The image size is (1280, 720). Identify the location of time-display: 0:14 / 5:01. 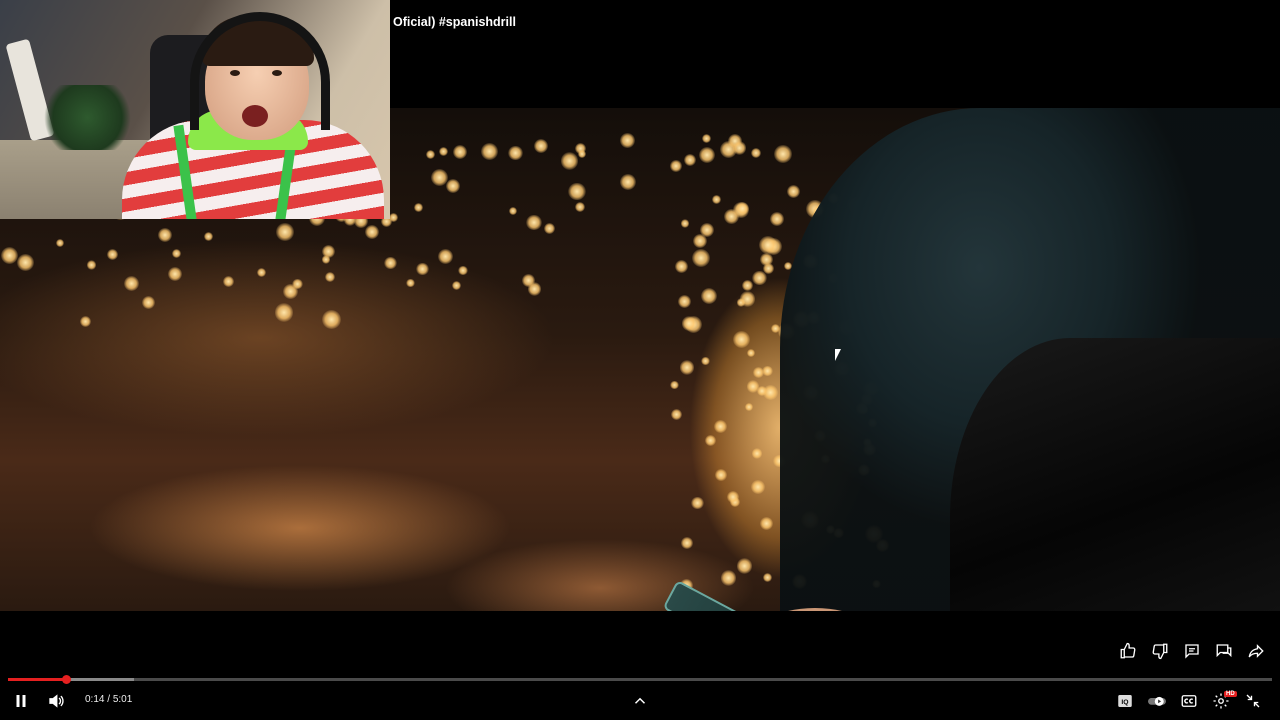
(108, 699).